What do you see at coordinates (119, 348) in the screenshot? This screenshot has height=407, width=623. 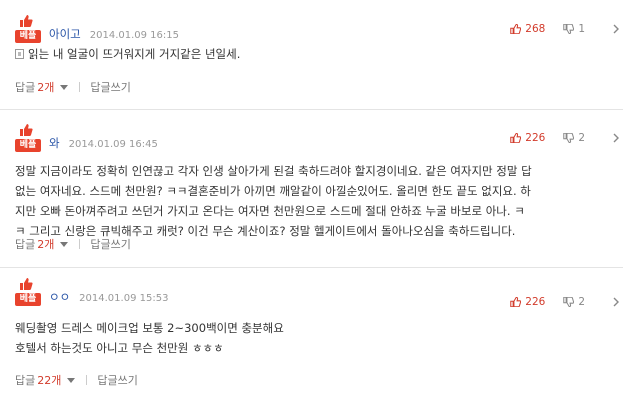 I see `comment-line: 호텔서 하는것도 아니고 무슨 천만원 ㅎㅎㅎ` at bounding box center [119, 348].